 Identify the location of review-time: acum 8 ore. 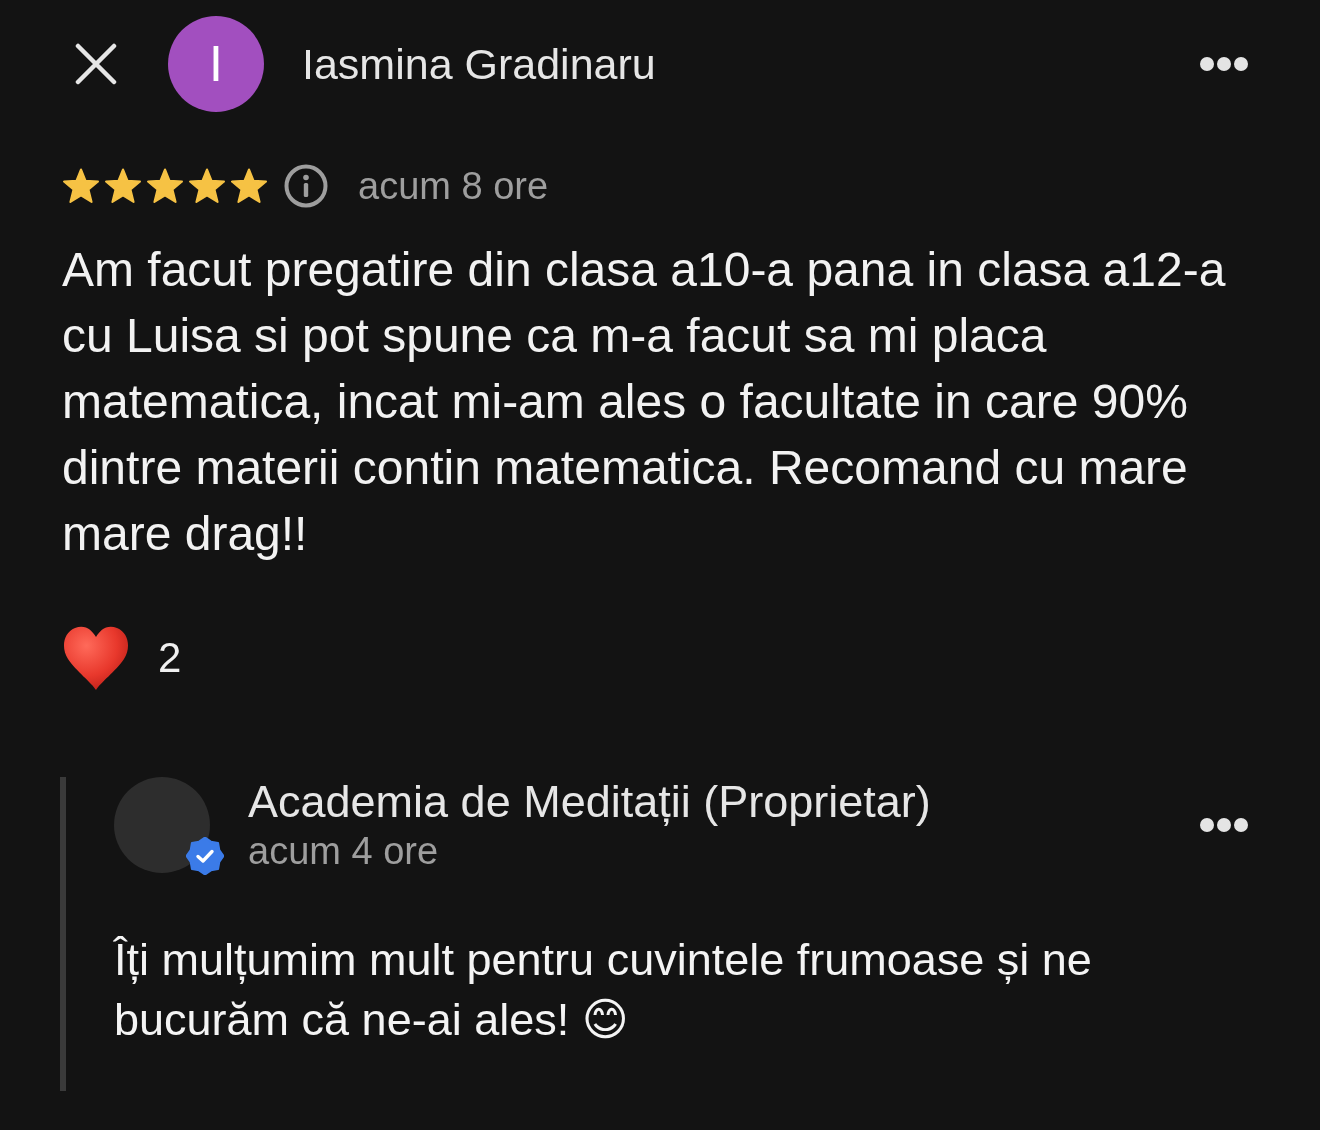
(453, 186).